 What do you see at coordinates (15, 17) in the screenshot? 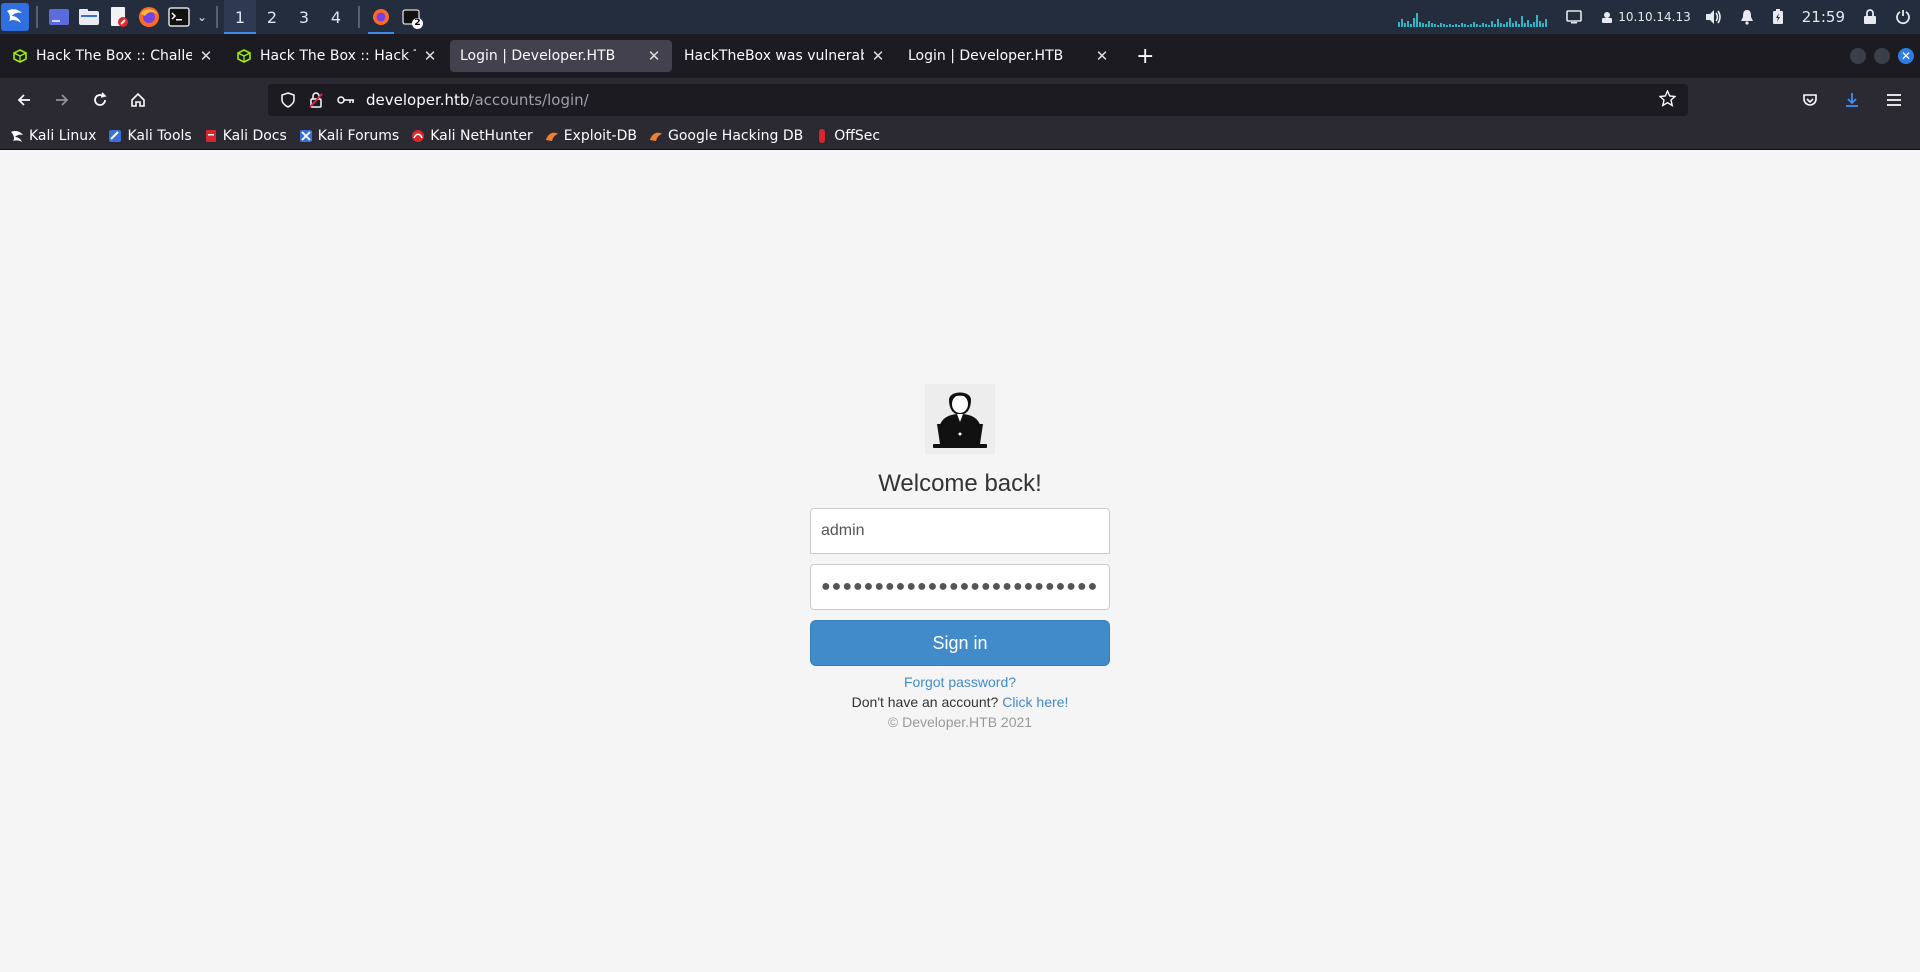
I see `kali-menu-button` at bounding box center [15, 17].